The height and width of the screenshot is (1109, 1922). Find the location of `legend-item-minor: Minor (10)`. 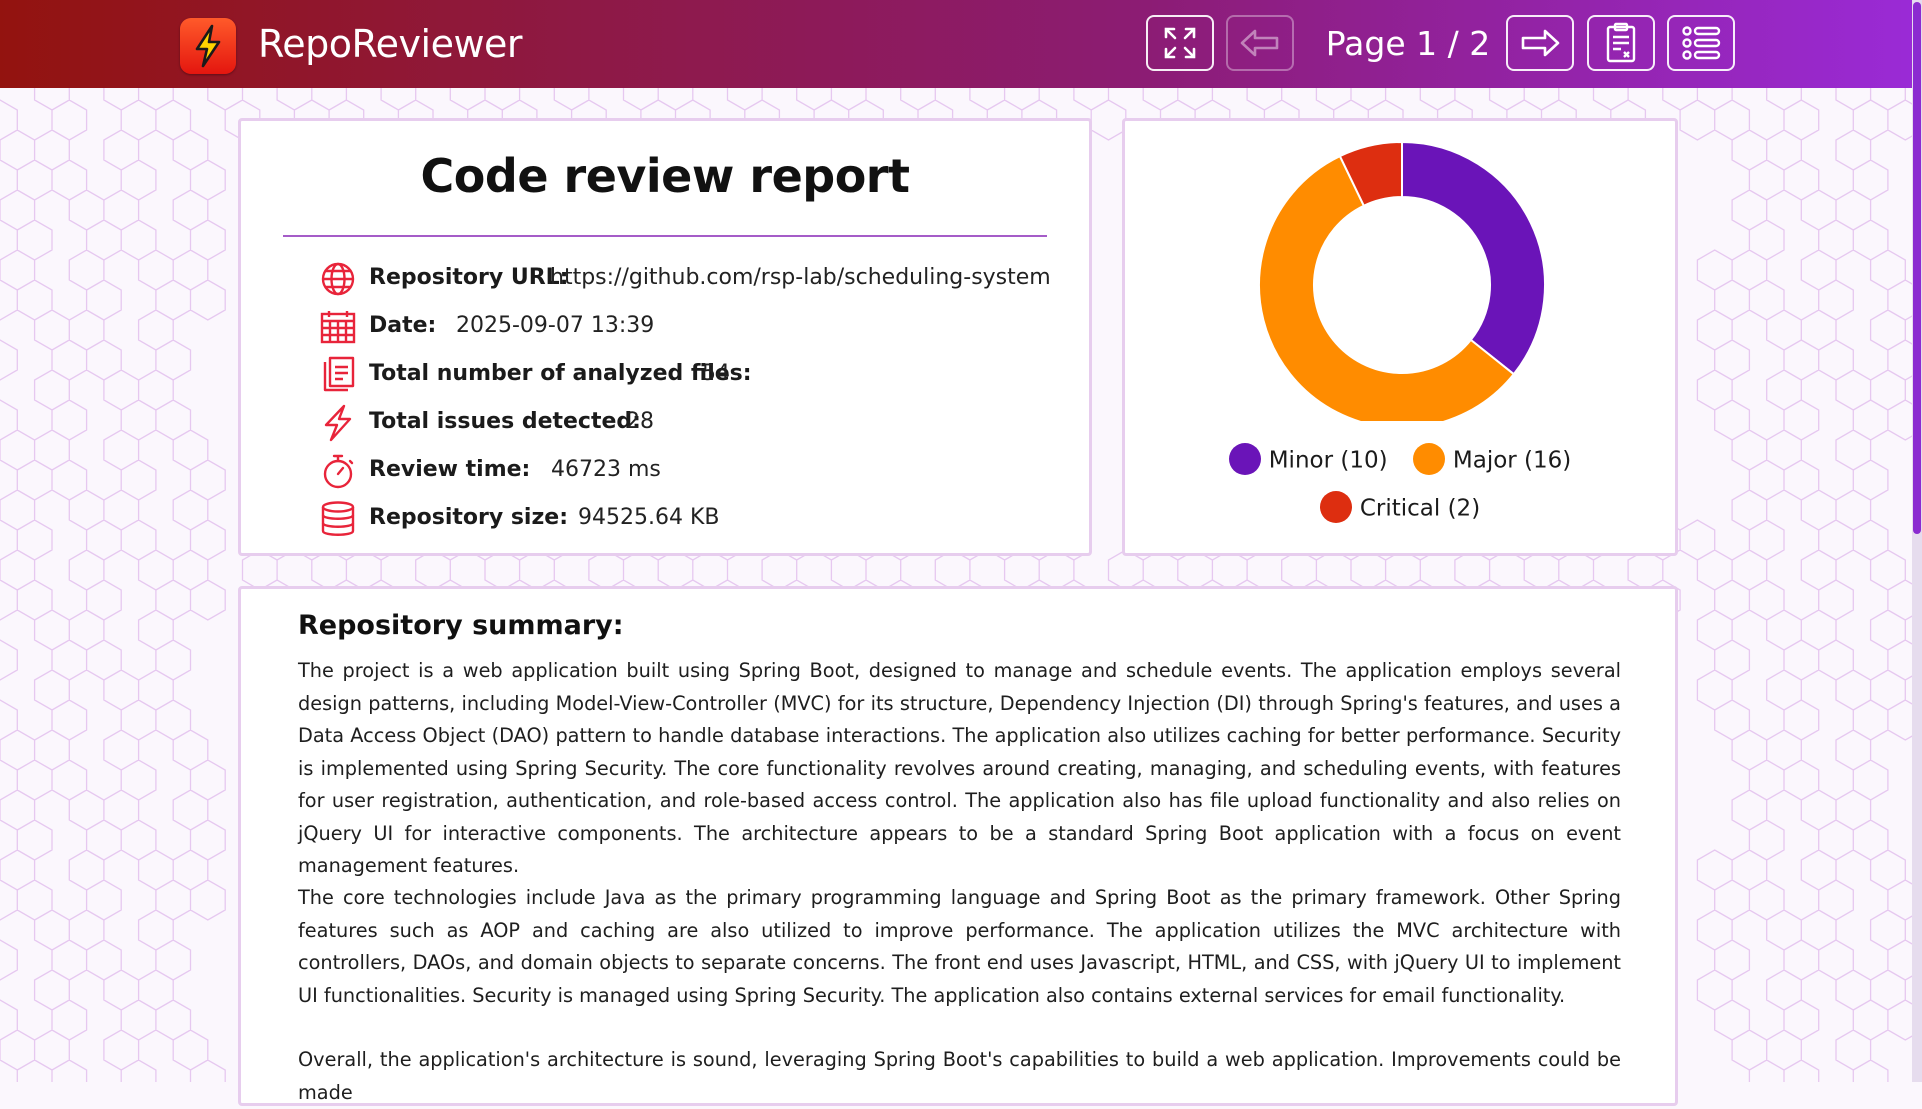

legend-item-minor: Minor (10) is located at coordinates (1308, 460).